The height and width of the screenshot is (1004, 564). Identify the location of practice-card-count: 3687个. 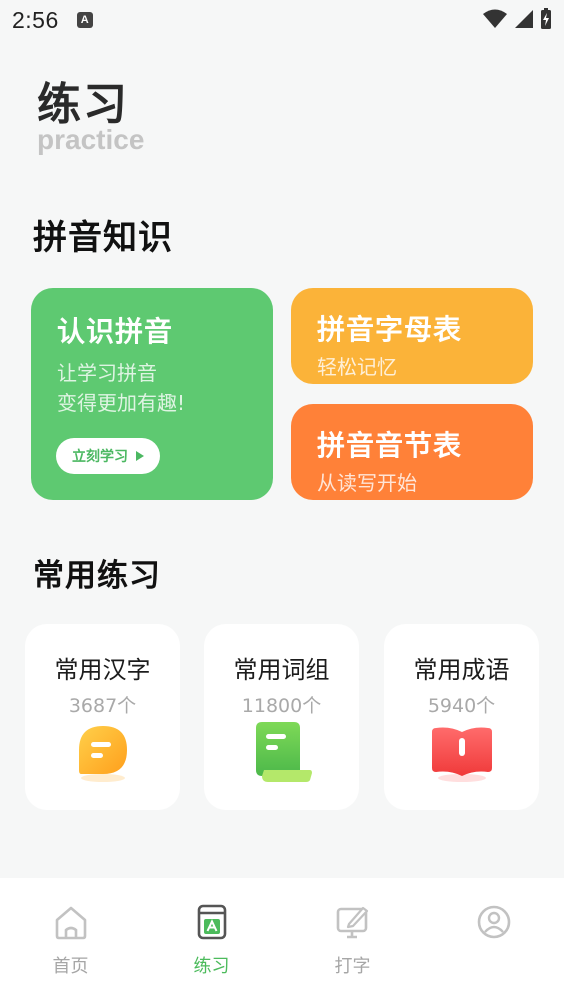
(102, 706).